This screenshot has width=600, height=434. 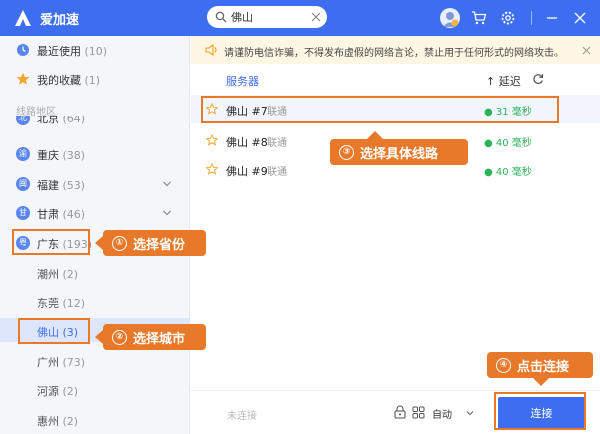 I want to click on city-label: 广州, so click(x=48, y=362).